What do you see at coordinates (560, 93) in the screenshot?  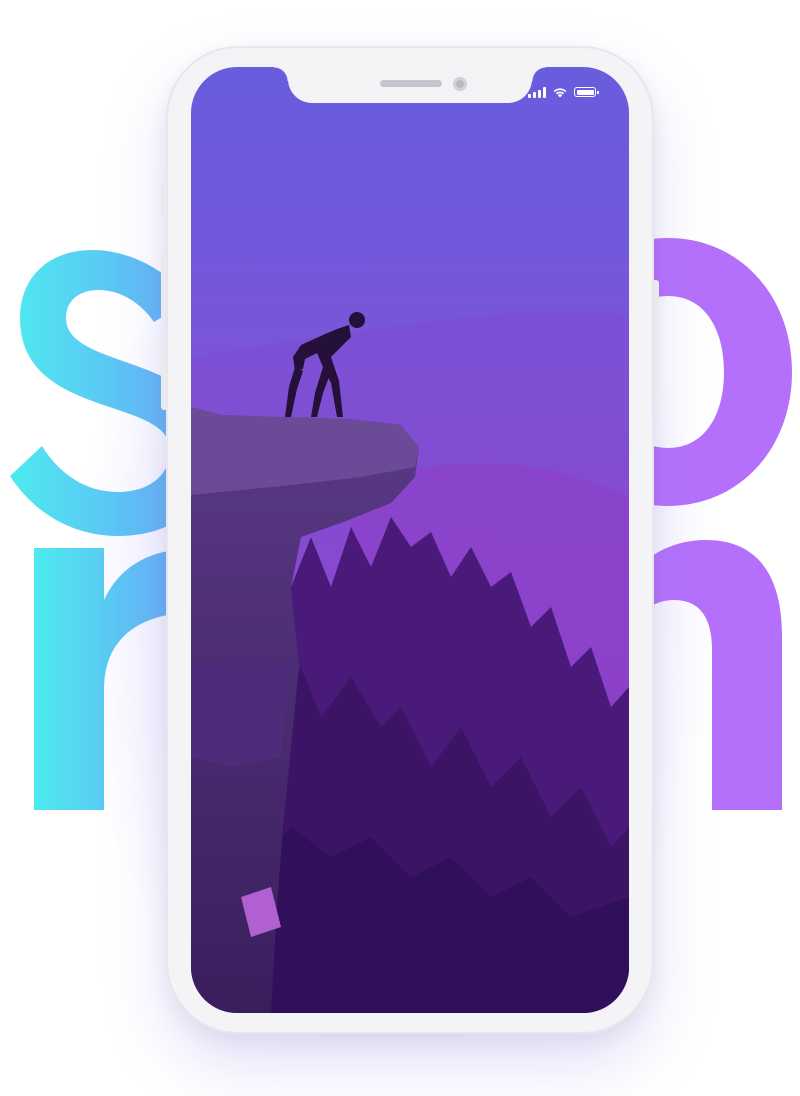 I see `wifi-icon` at bounding box center [560, 93].